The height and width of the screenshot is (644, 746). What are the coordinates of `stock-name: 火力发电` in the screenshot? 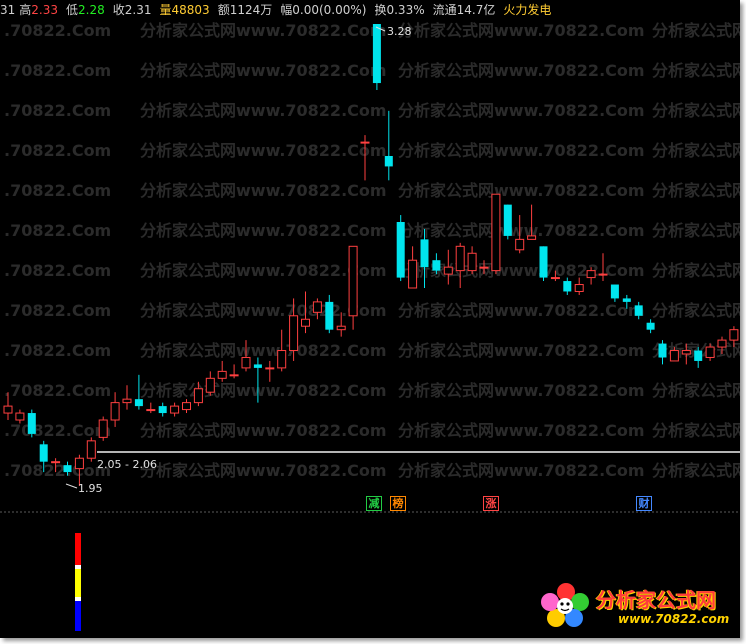 It's located at (527, 10).